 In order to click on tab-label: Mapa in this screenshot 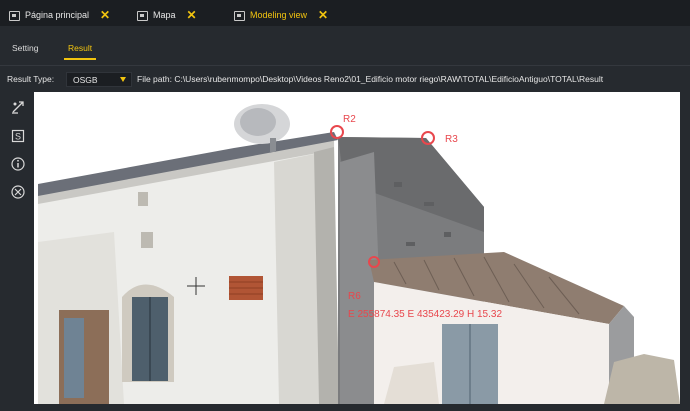, I will do `click(164, 15)`.